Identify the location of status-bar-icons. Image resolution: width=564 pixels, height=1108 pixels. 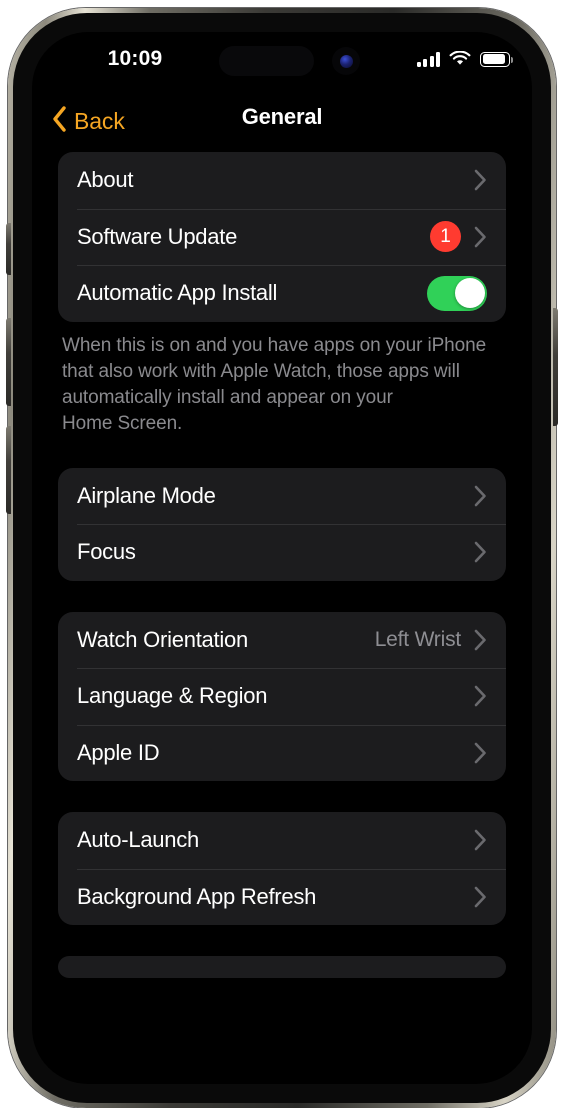
(465, 59).